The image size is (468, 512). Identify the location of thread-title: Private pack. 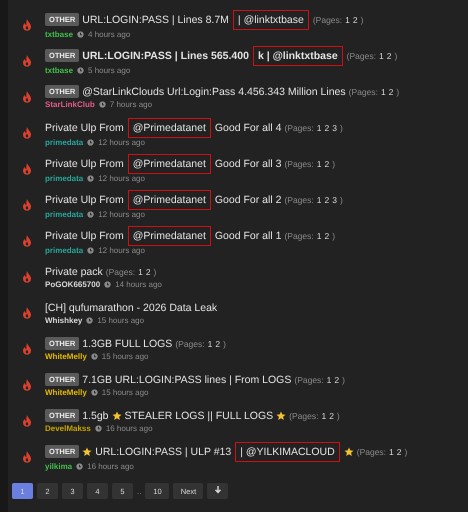
(74, 272).